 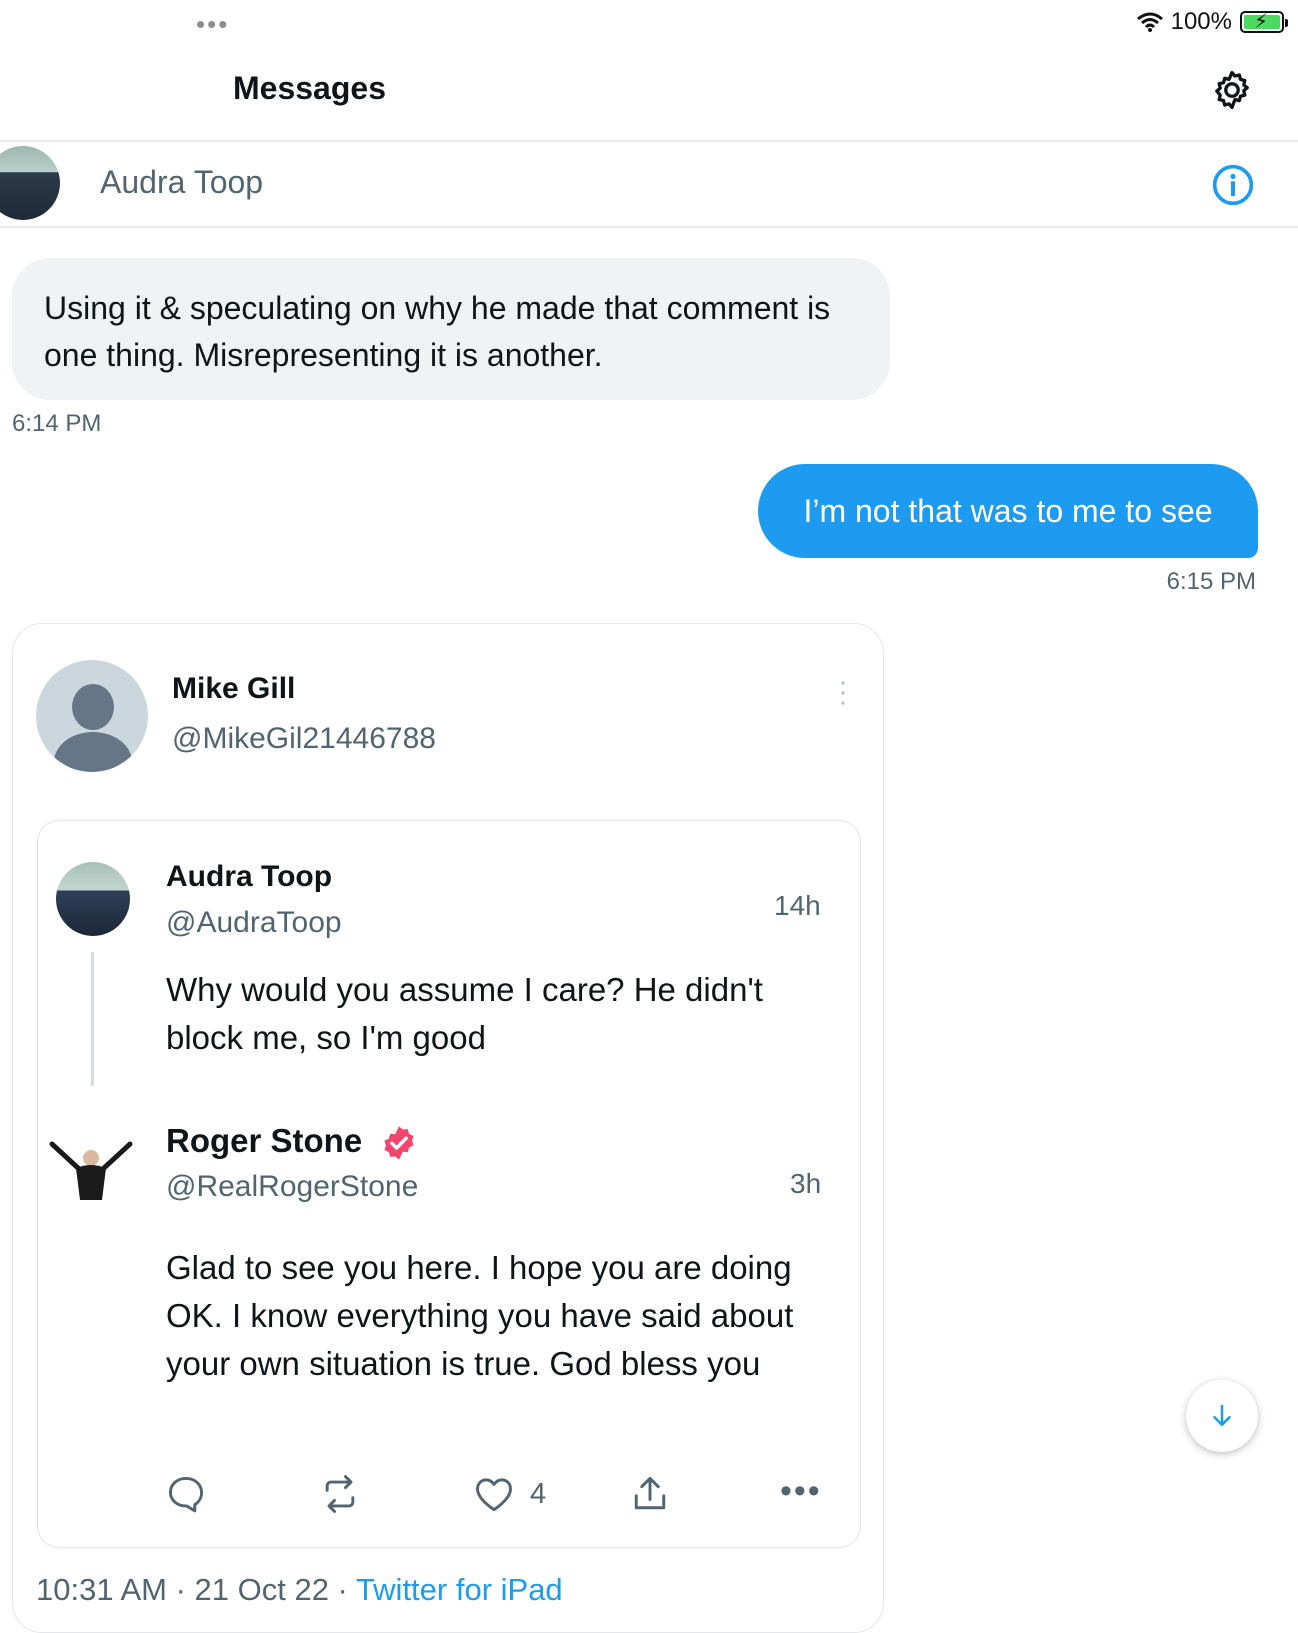 What do you see at coordinates (801, 1491) in the screenshot?
I see `more-icon: •••` at bounding box center [801, 1491].